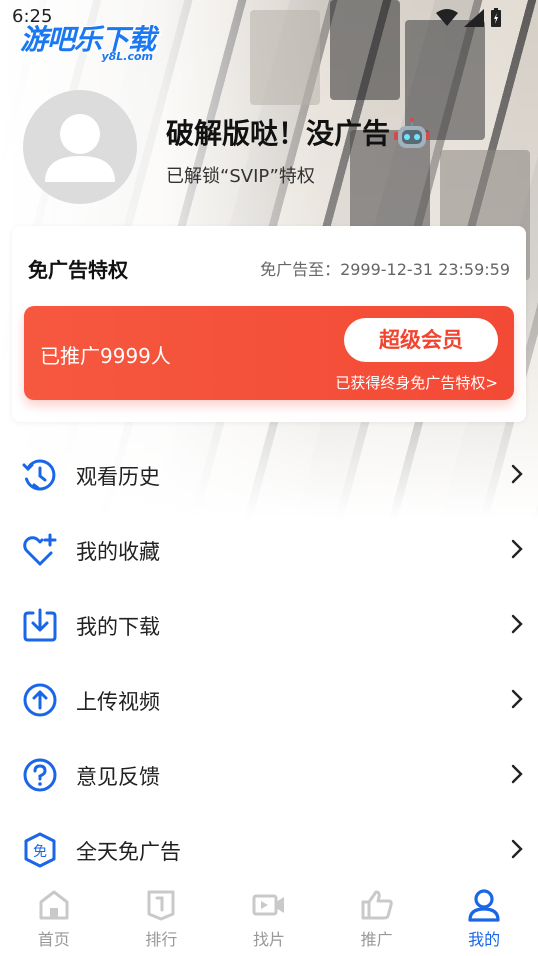 The image size is (538, 956). Describe the element at coordinates (377, 905) in the screenshot. I see `thumbs-up-icon` at that location.